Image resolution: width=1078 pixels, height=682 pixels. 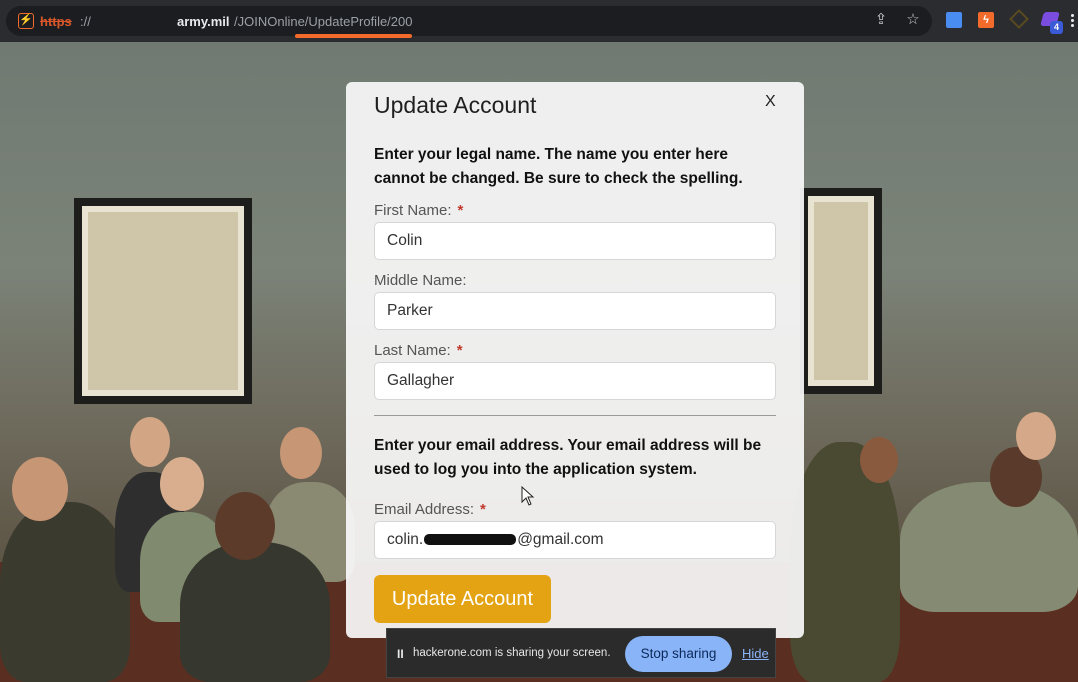 What do you see at coordinates (412, 350) in the screenshot?
I see `last-name-label-text: Last Name:` at bounding box center [412, 350].